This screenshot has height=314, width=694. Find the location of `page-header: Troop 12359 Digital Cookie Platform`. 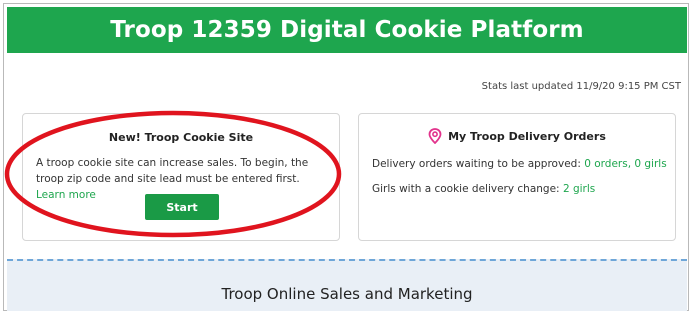

page-header: Troop 12359 Digital Cookie Platform is located at coordinates (347, 30).